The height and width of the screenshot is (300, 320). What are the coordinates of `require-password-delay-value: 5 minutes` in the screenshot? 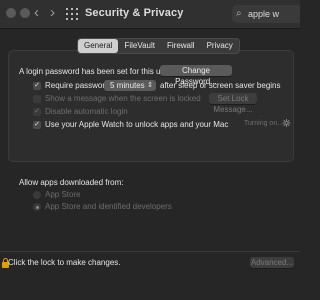 It's located at (127, 85).